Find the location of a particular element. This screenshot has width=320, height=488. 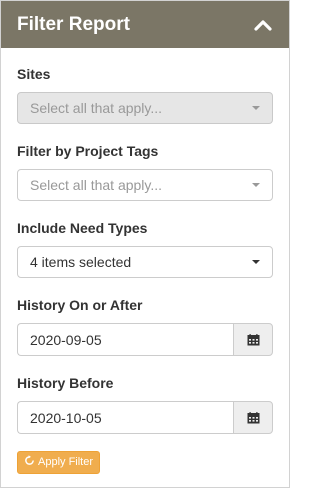

apply-filter-label: Apply Filter is located at coordinates (66, 462).